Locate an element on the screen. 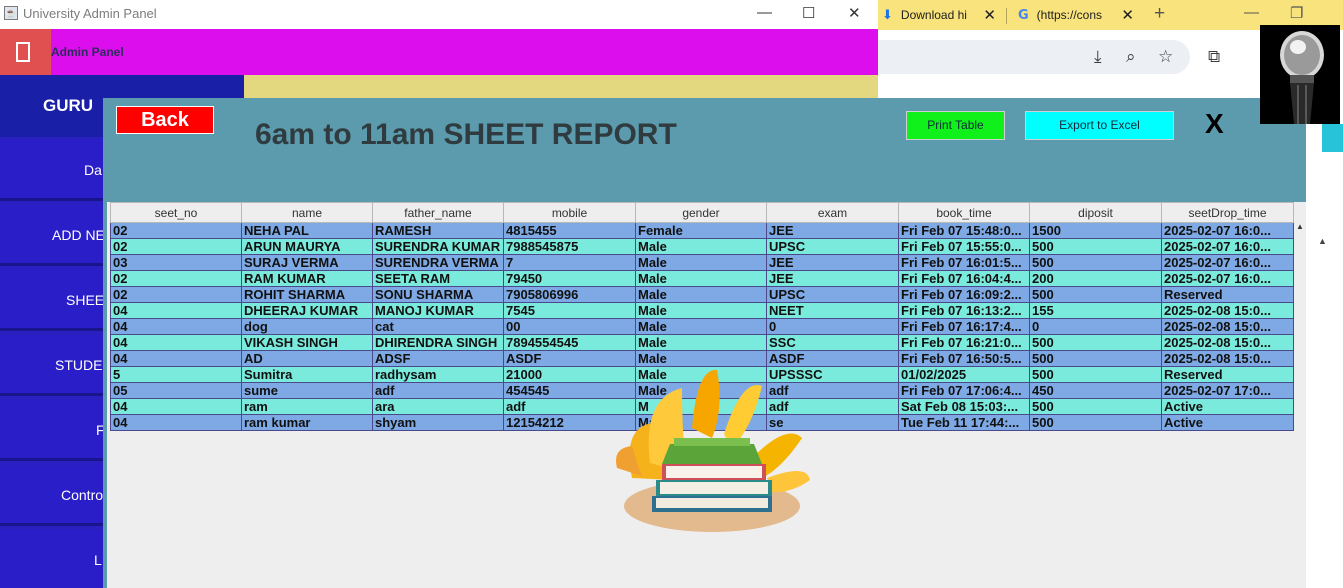 Image resolution: width=1343 pixels, height=588 pixels. back-button: Back is located at coordinates (165, 120).